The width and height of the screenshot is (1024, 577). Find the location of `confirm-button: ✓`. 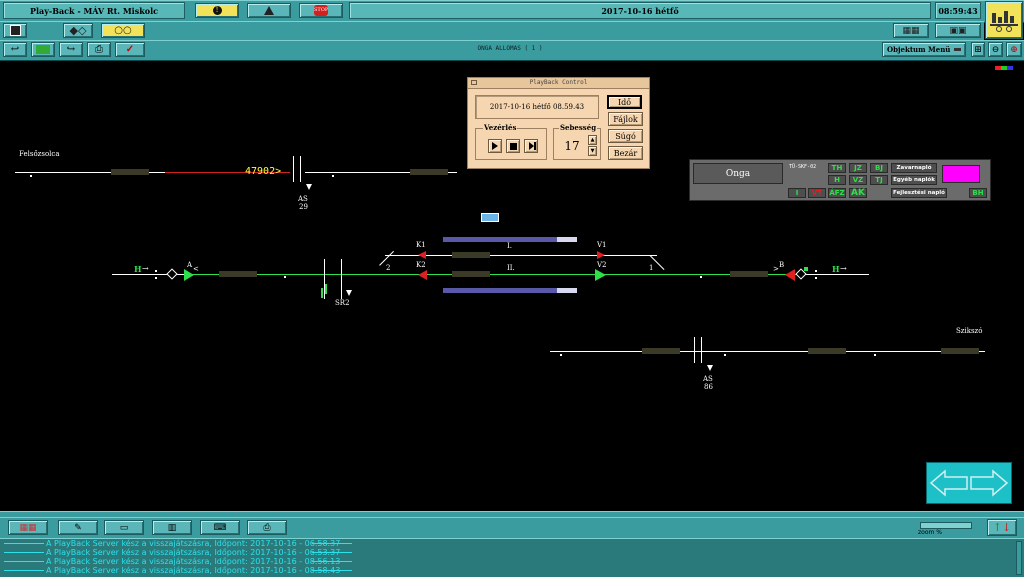

confirm-button: ✓ is located at coordinates (130, 49).